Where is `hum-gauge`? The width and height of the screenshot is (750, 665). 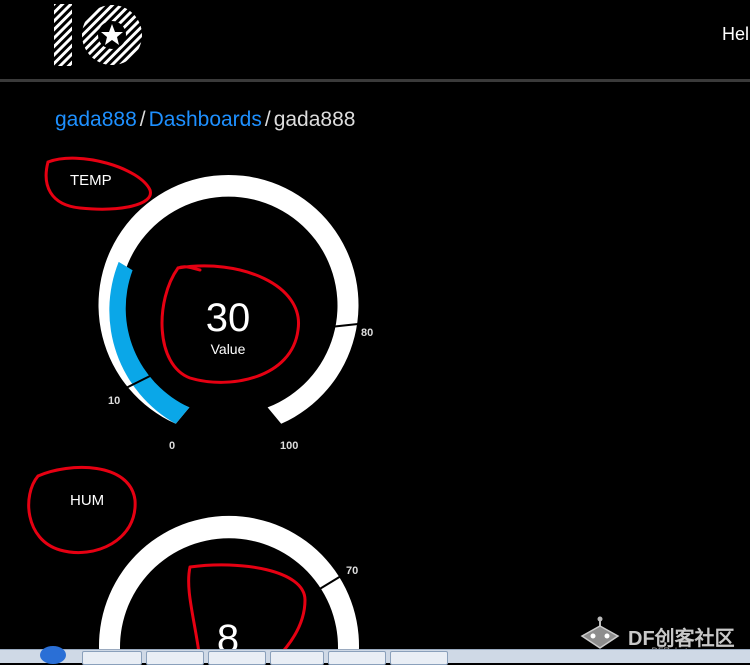
hum-gauge is located at coordinates (229, 588).